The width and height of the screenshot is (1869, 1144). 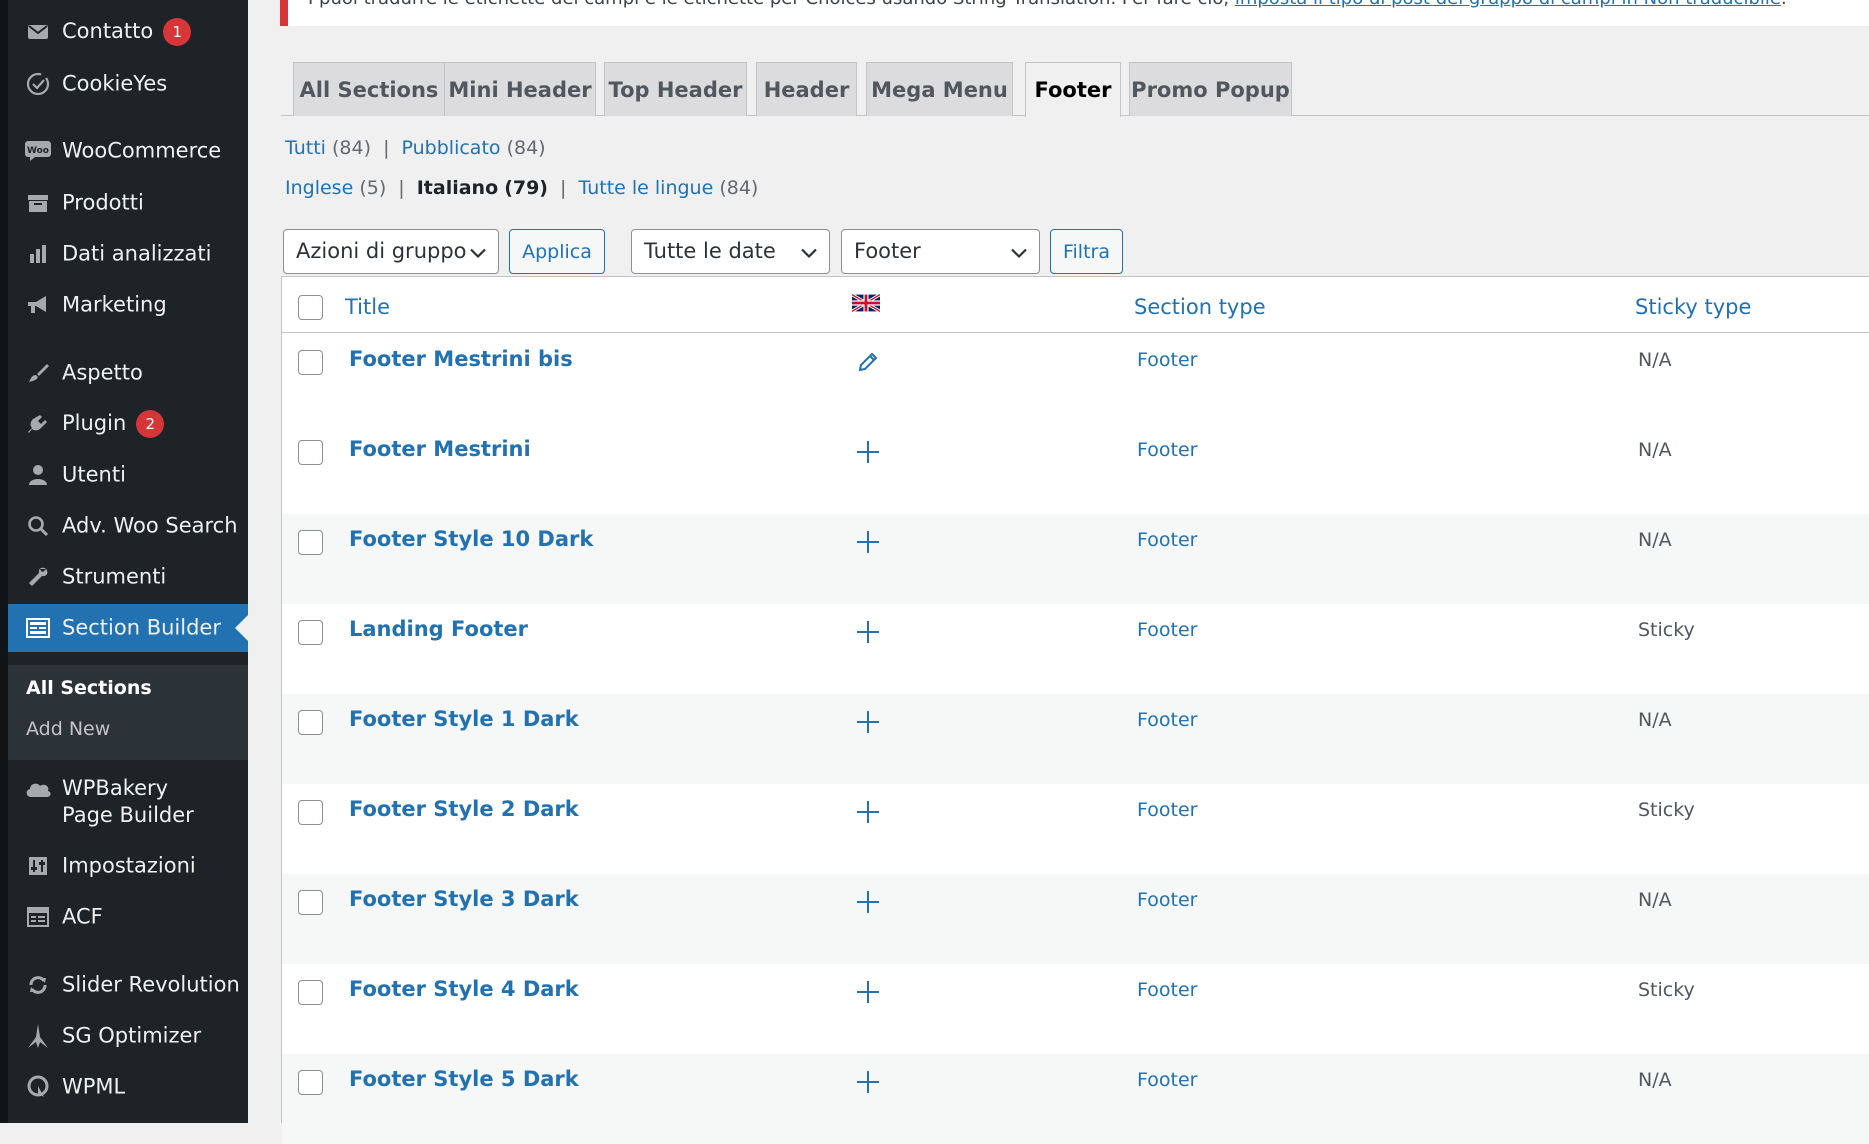 What do you see at coordinates (464, 719) in the screenshot?
I see `row-title-link: Footer Style 1 Dark` at bounding box center [464, 719].